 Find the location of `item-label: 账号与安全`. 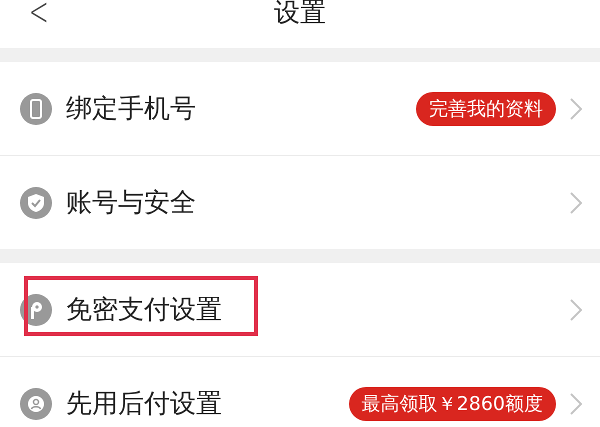

item-label: 账号与安全 is located at coordinates (131, 203).